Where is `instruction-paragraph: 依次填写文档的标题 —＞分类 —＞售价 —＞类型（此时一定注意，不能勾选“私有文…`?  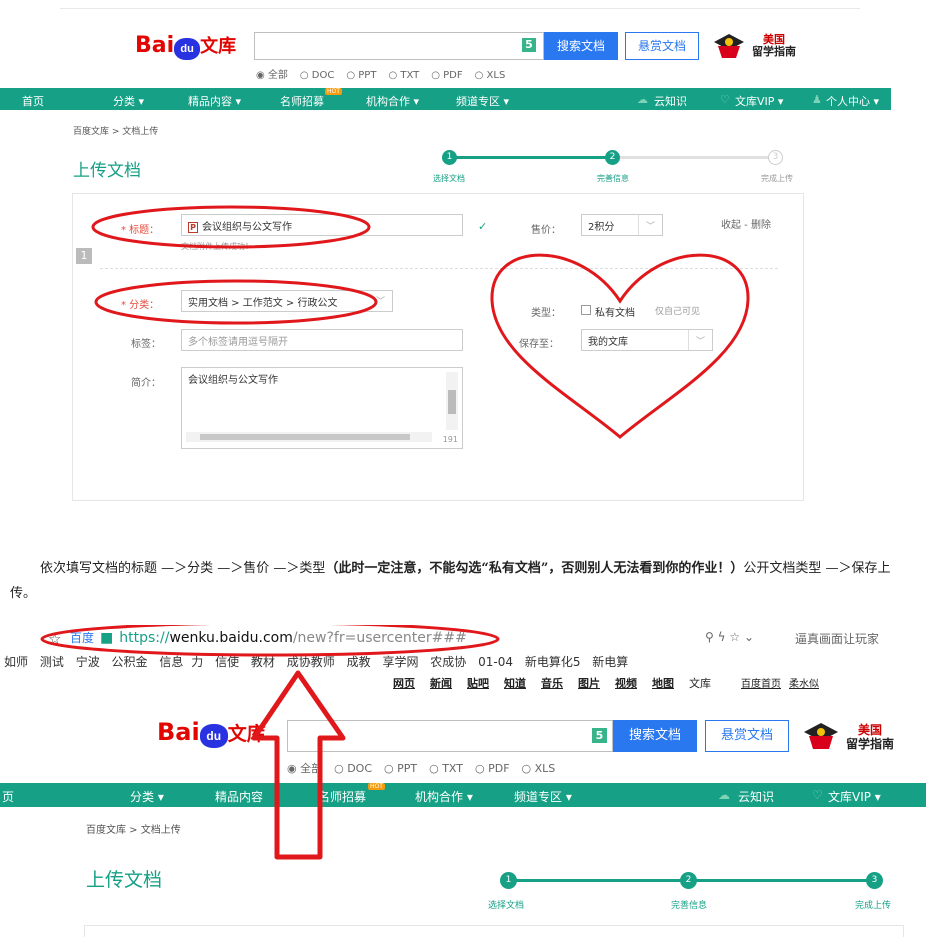 instruction-paragraph: 依次填写文档的标题 —＞分类 —＞售价 —＞类型（此时一定注意，不能勾选“私有文… is located at coordinates (450, 581).